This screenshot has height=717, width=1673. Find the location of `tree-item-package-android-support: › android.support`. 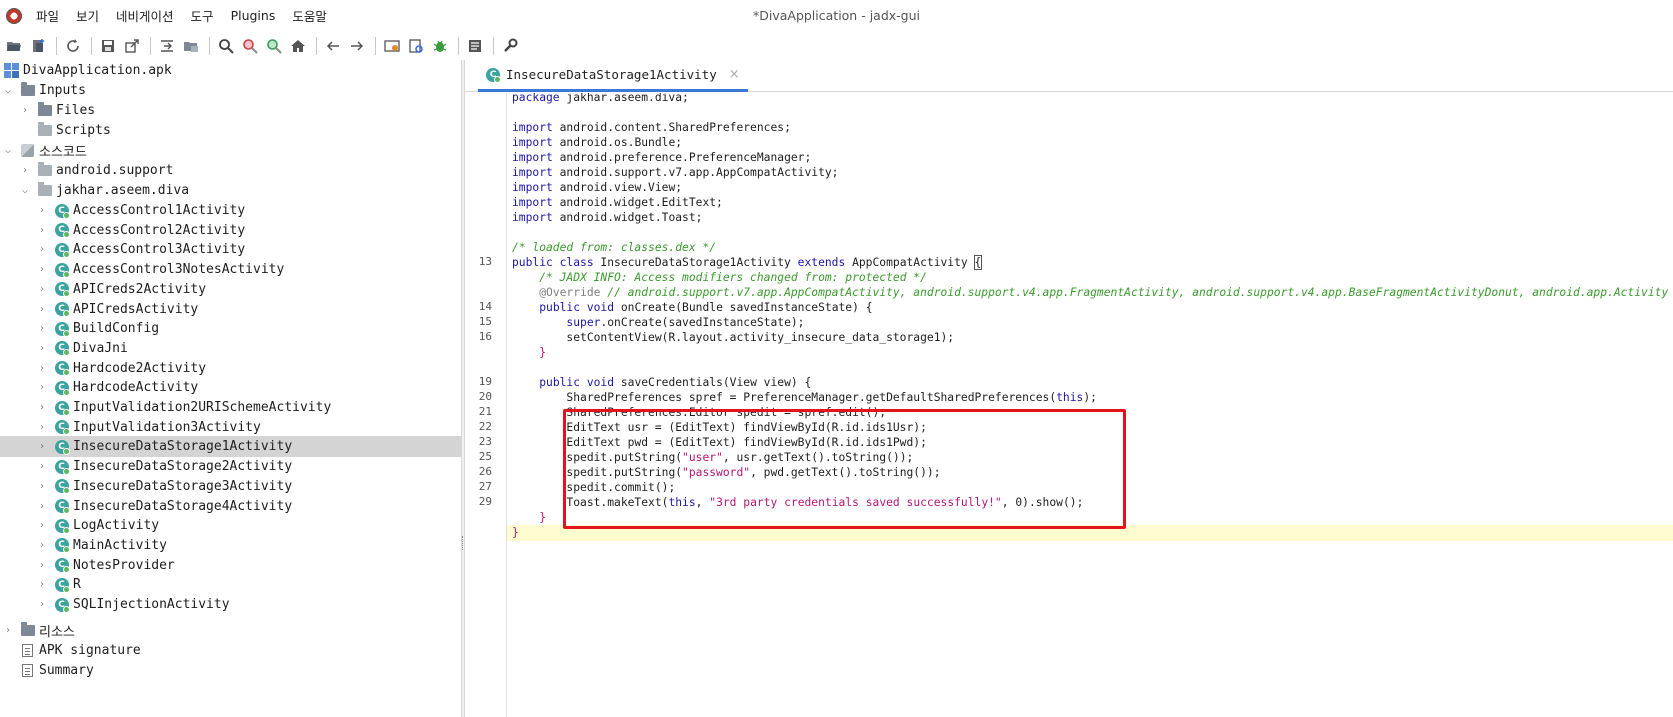

tree-item-package-android-support: › android.support is located at coordinates (230, 170).